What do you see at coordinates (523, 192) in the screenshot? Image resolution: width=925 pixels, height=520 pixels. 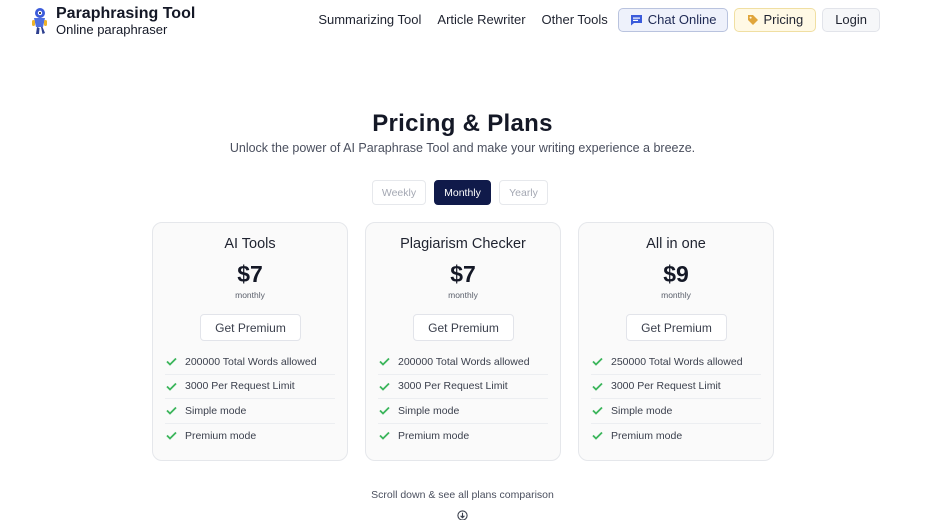 I see `tab-yearly: Yearly` at bounding box center [523, 192].